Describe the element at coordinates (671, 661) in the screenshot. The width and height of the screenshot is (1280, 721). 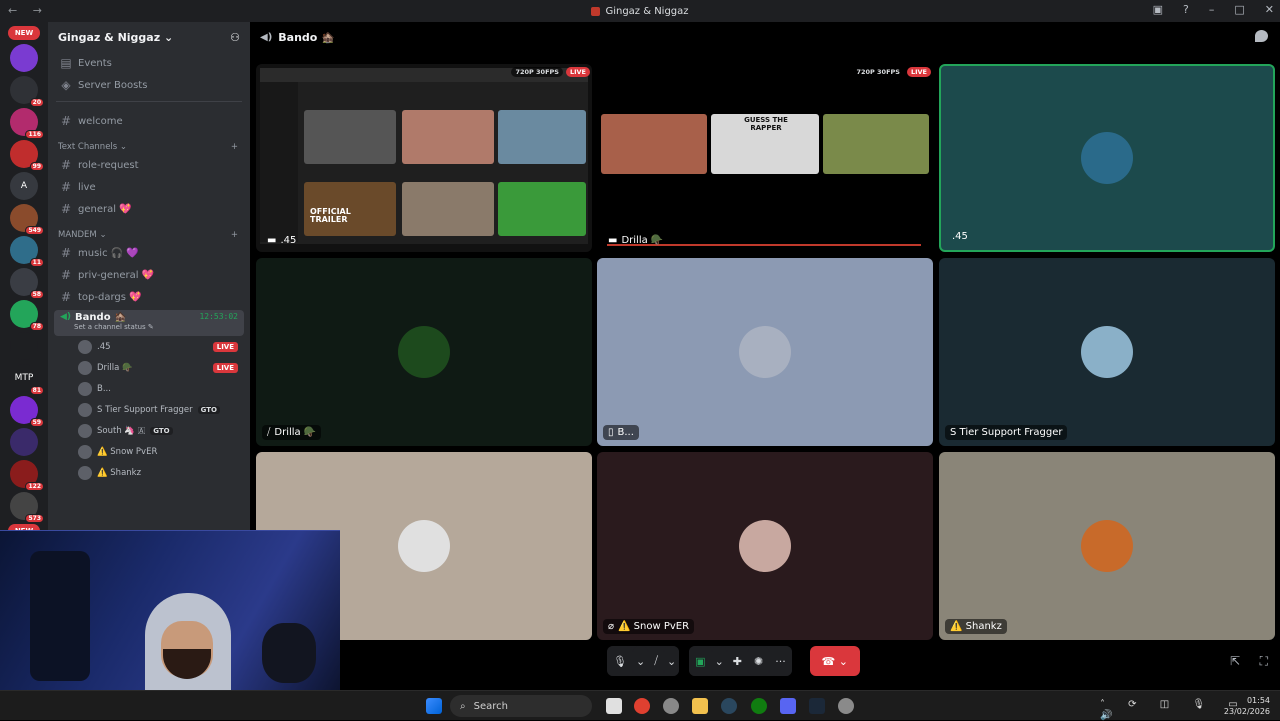
I see `camera-options-chevron-icon: ⌄` at that location.